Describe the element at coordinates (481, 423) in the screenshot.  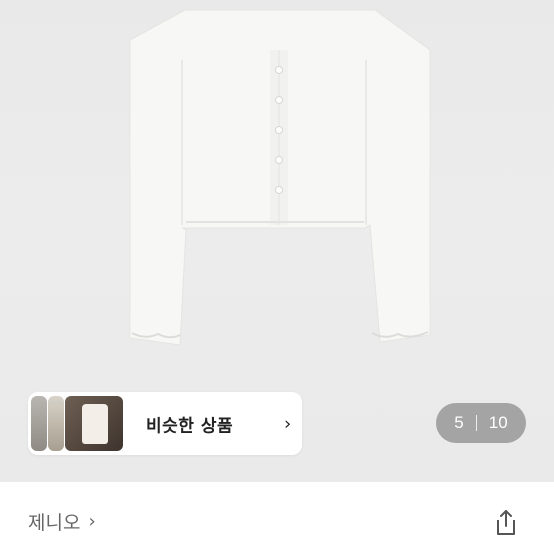
I see `image-page-counter: 5 10` at that location.